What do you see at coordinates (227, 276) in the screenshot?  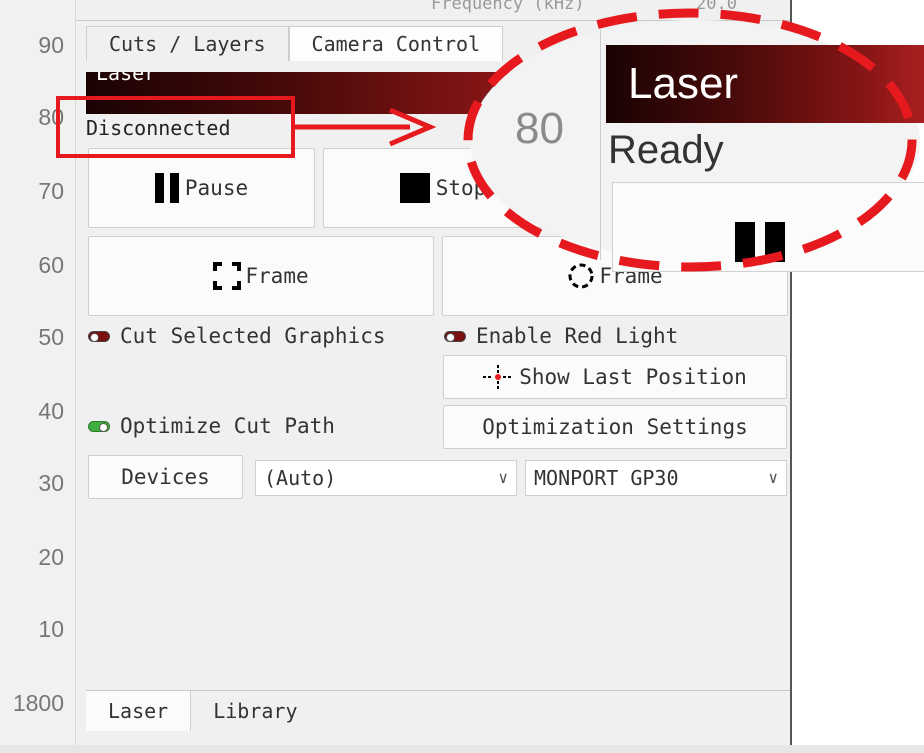 I see `frame-rect-icon` at bounding box center [227, 276].